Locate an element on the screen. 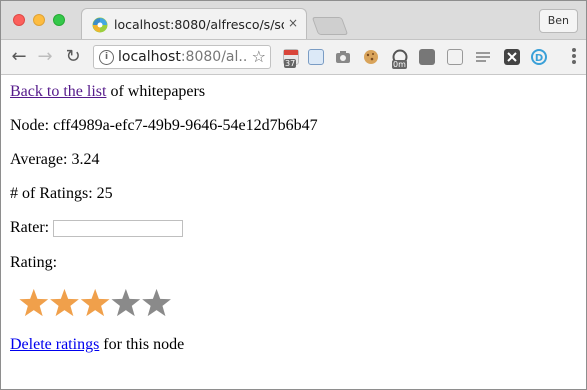 Image resolution: width=587 pixels, height=390 pixels. cookie-extension-icon is located at coordinates (371, 57).